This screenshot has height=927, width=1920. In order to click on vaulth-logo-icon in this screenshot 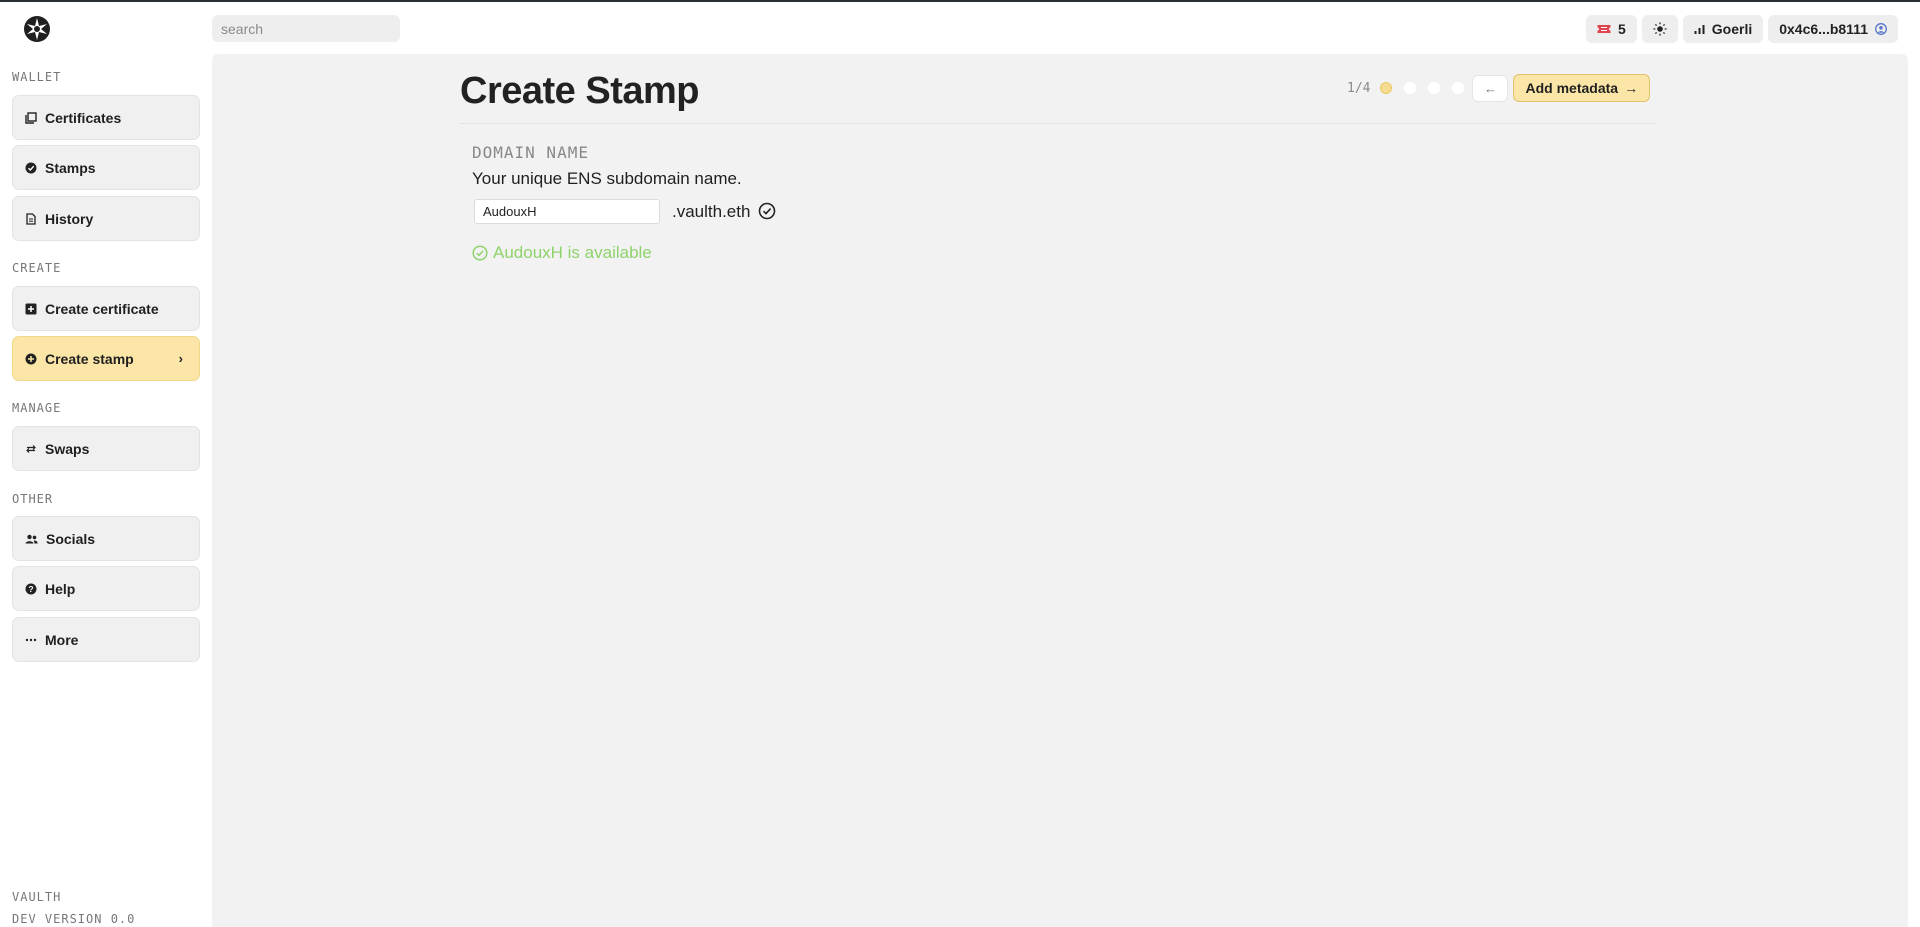, I will do `click(37, 29)`.